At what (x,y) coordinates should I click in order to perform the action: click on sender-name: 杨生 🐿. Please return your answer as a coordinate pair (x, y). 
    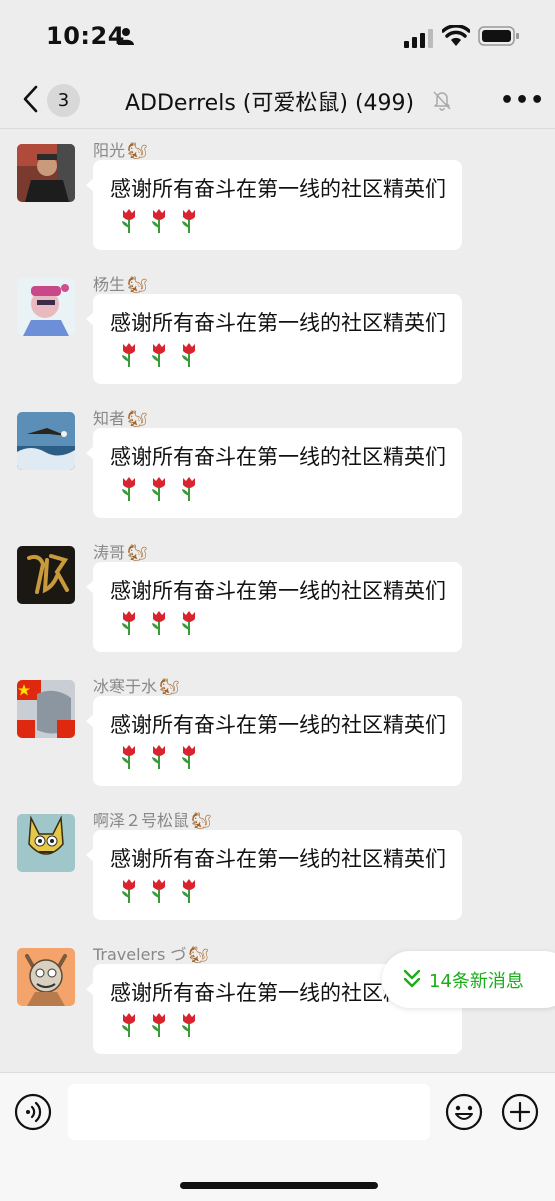
    Looking at the image, I should click on (120, 283).